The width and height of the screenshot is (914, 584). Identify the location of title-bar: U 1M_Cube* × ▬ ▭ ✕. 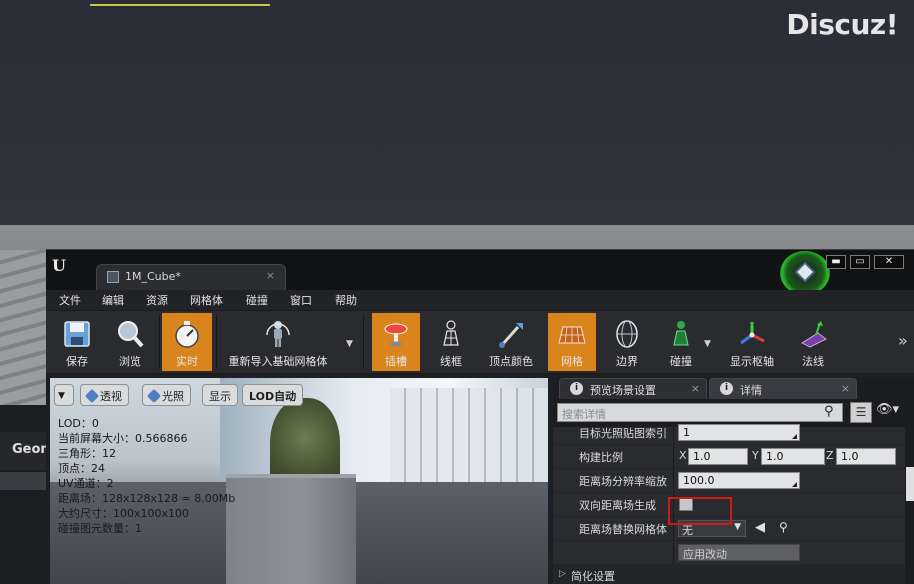
(480, 272).